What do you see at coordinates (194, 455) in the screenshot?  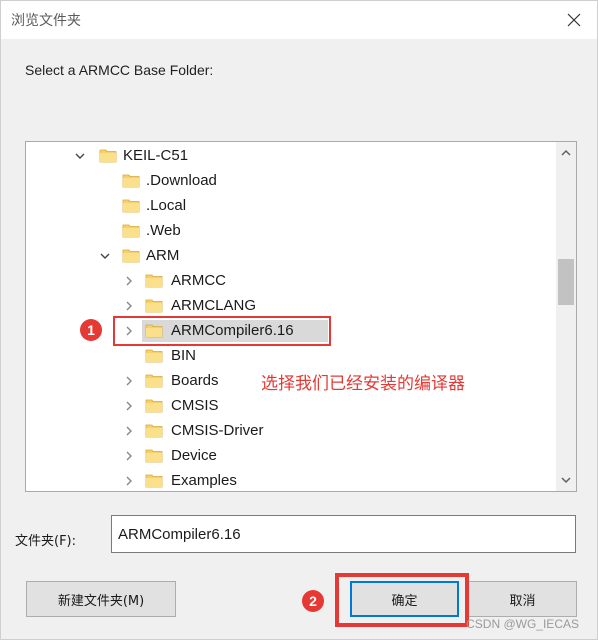 I see `tree-item-label: Device` at bounding box center [194, 455].